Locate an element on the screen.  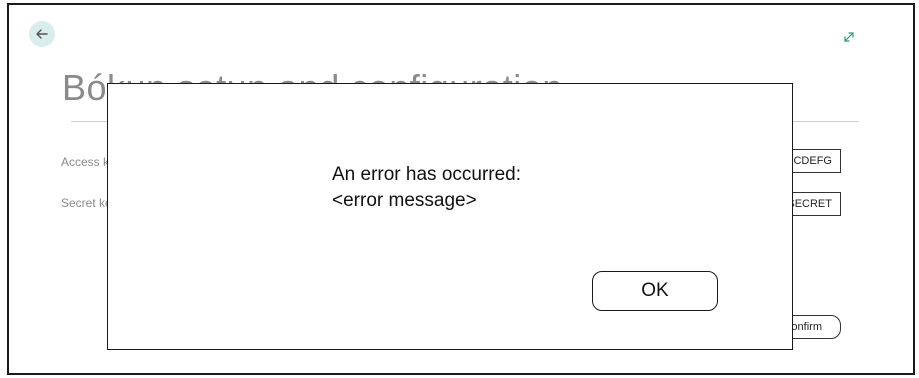
error-message: <error message> is located at coordinates (404, 200).